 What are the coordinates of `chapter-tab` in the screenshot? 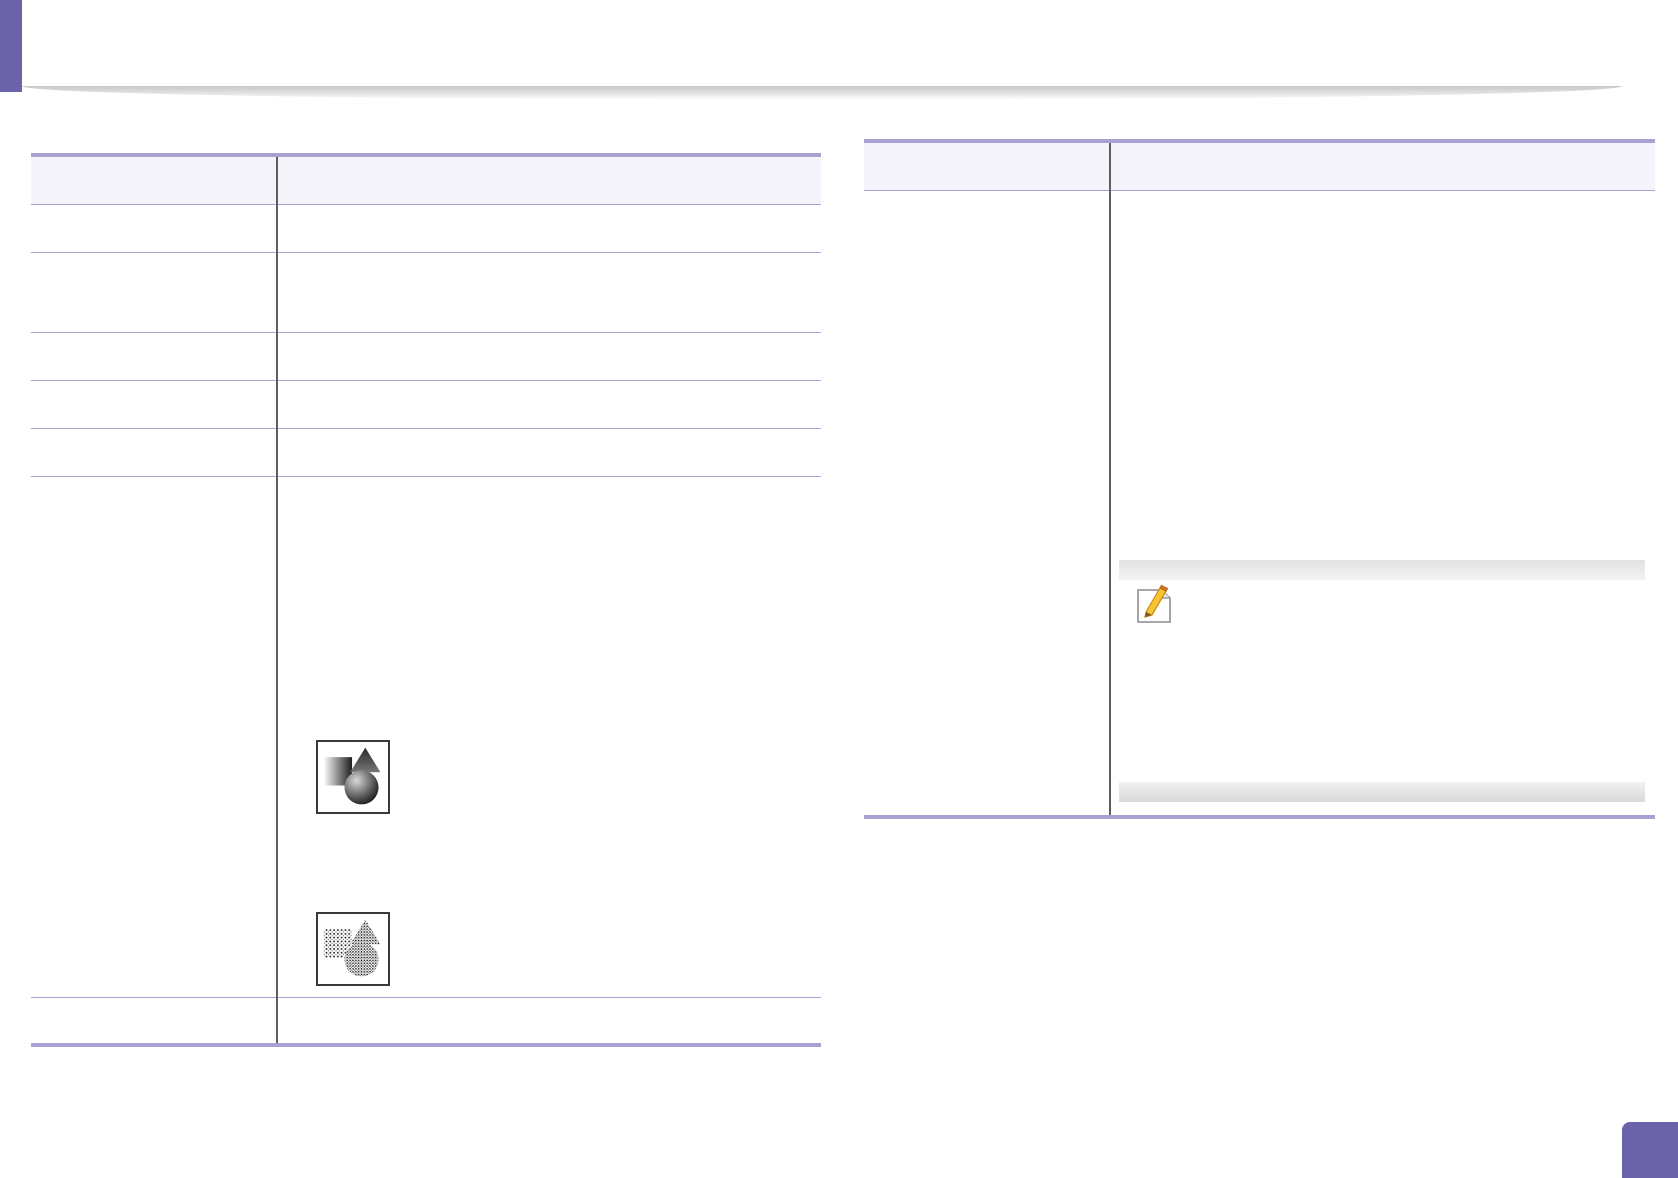 It's located at (11, 46).